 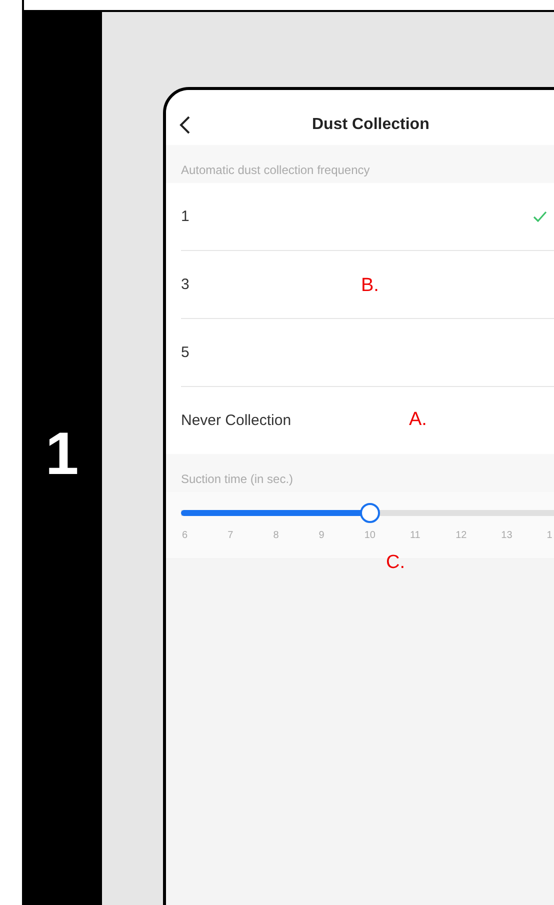 I want to click on option-row: 3 B., so click(x=367, y=285).